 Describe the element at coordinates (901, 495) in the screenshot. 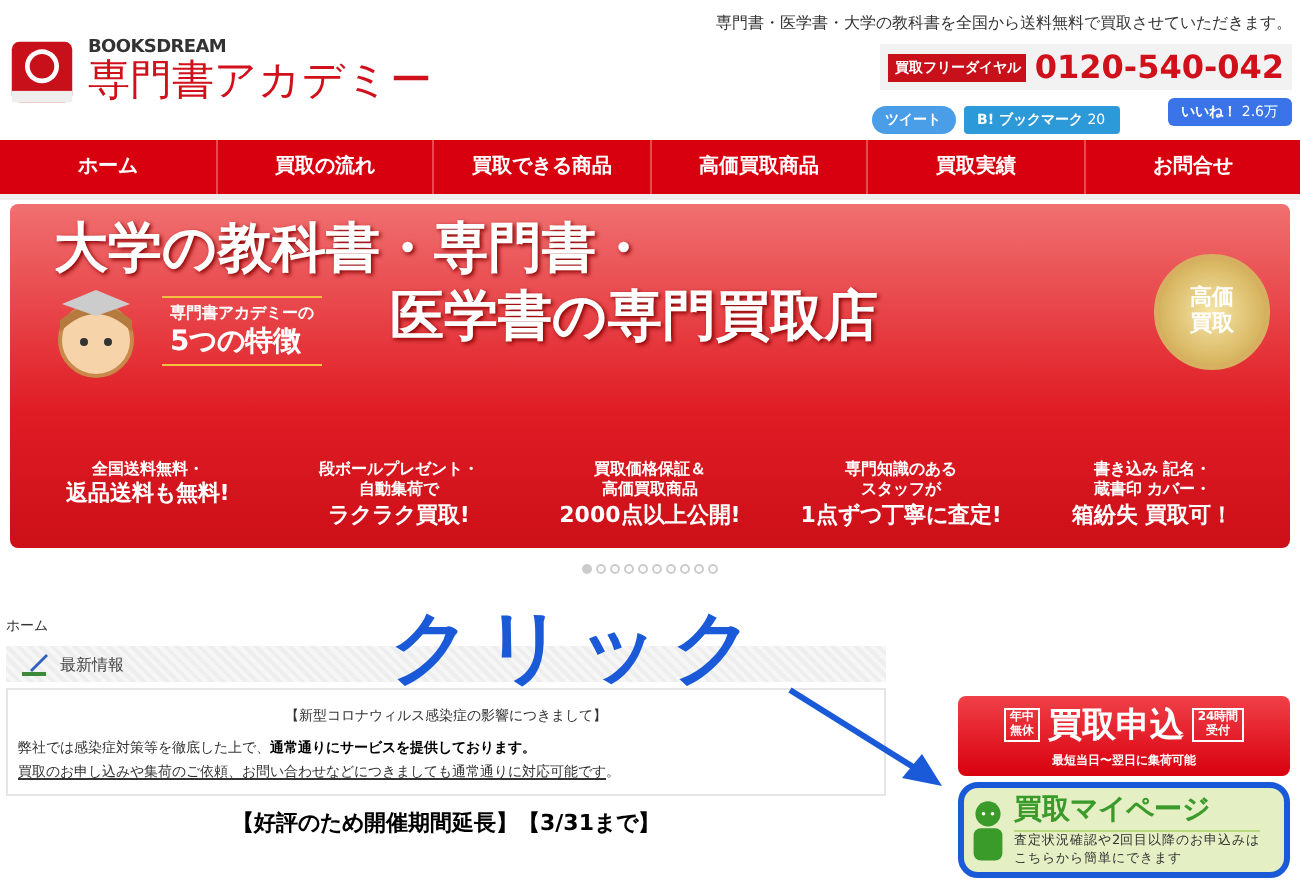

I see `feature-text: 専門知識のある スタッフが 1点ずつ丁寧に査定!` at that location.